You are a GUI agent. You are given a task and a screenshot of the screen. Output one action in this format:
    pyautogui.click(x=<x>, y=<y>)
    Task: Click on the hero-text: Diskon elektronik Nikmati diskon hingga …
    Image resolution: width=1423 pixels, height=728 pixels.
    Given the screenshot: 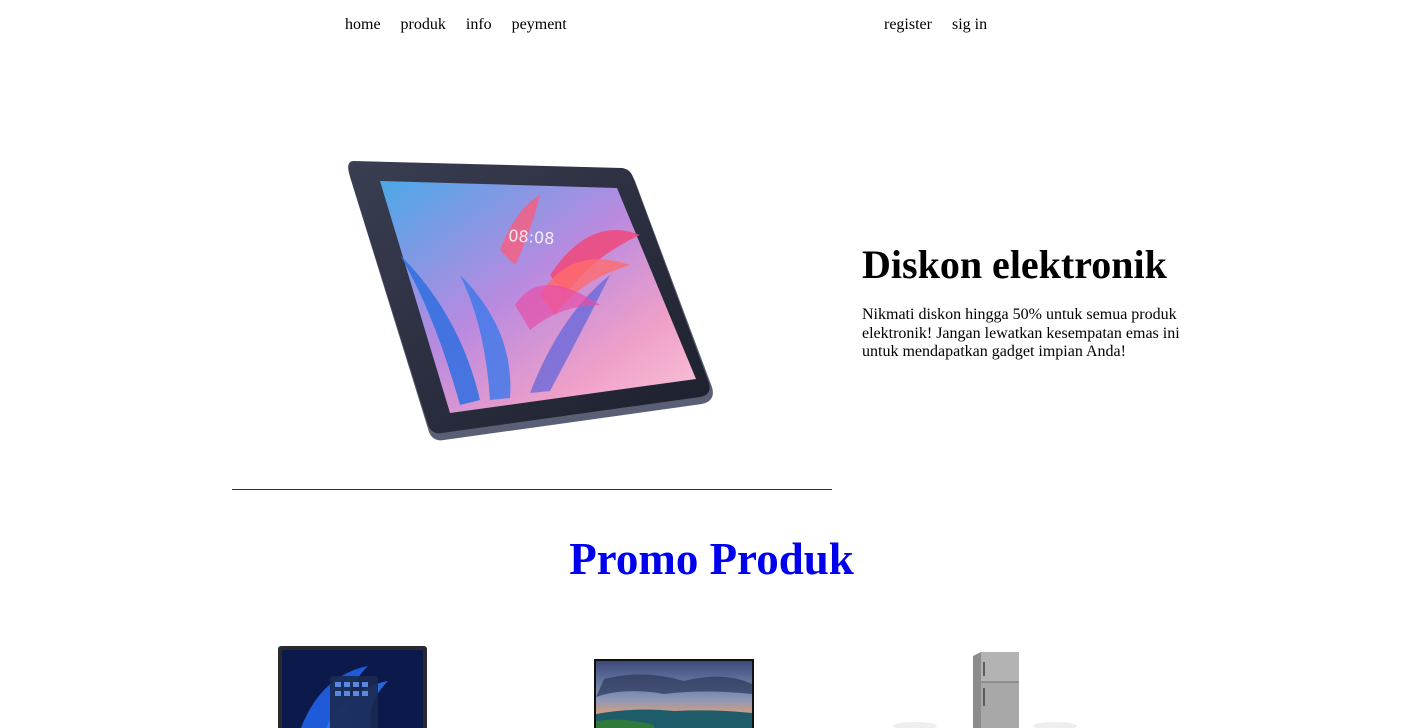 What is the action you would take?
    pyautogui.click(x=1027, y=302)
    